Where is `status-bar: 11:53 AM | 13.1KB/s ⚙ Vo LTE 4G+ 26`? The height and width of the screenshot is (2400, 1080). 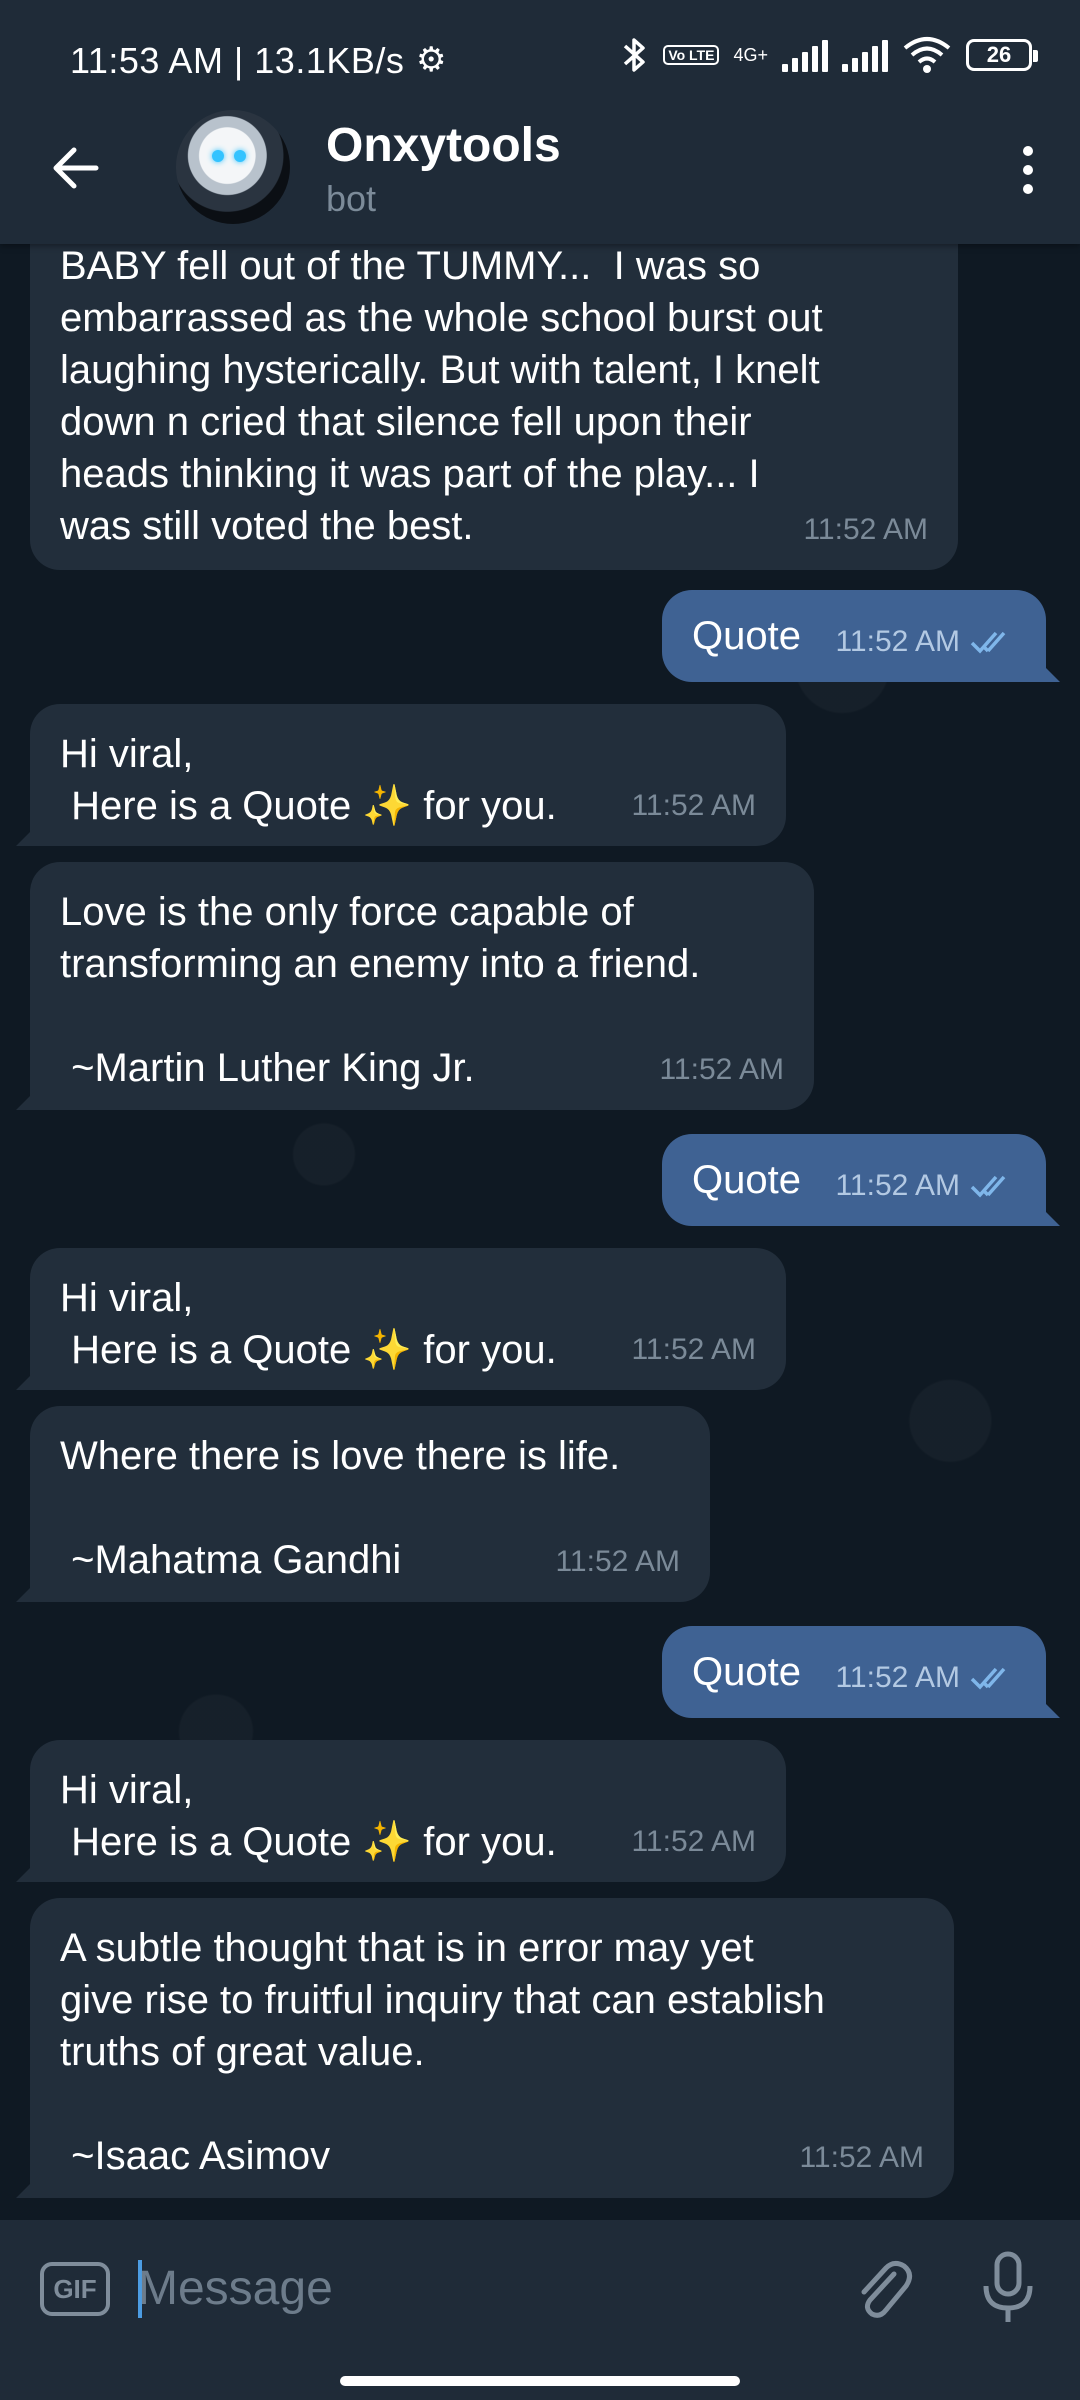 status-bar: 11:53 AM | 13.1KB/s ⚙ Vo LTE 4G+ 26 is located at coordinates (540, 59).